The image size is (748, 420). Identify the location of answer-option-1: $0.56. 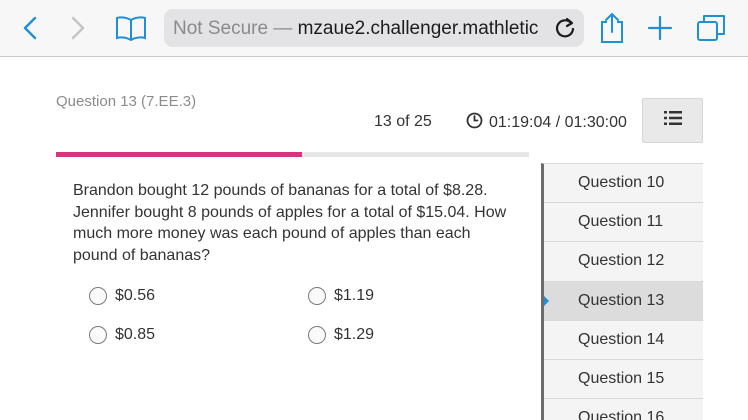
(122, 296).